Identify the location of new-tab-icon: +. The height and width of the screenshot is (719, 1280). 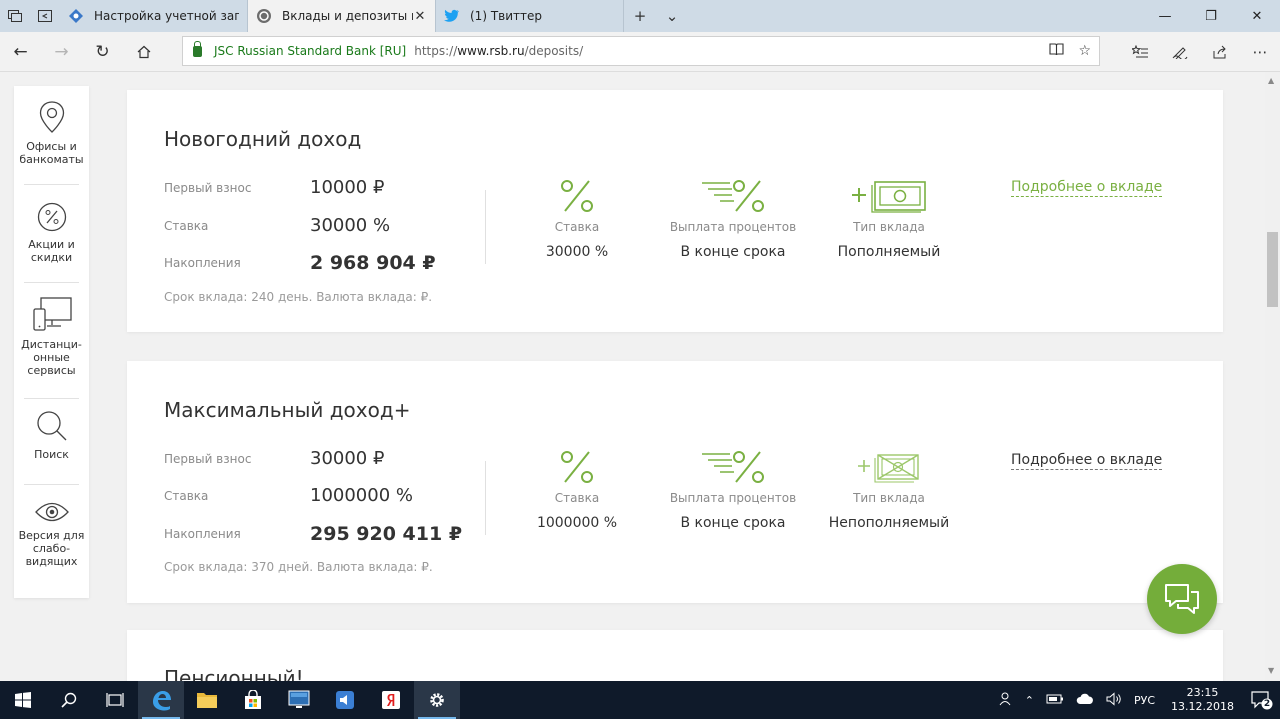
(640, 16).